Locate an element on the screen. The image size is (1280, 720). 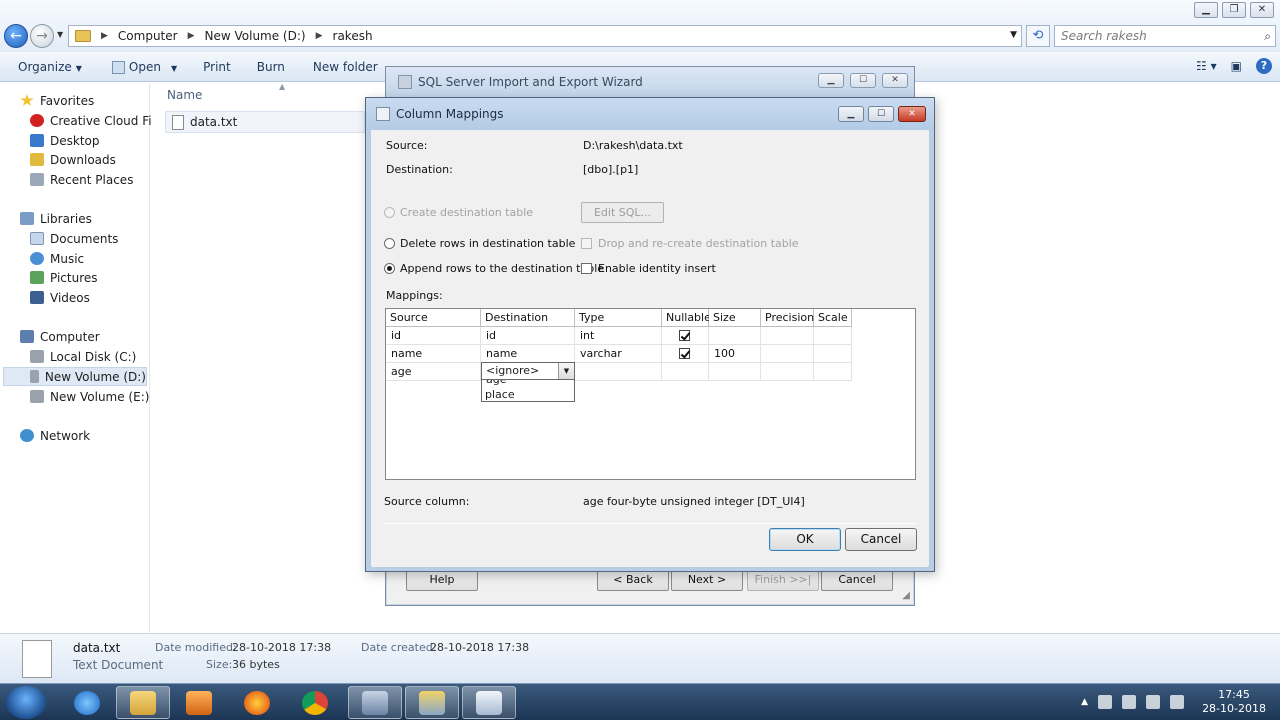
row-2-scale is located at coordinates (833, 354).